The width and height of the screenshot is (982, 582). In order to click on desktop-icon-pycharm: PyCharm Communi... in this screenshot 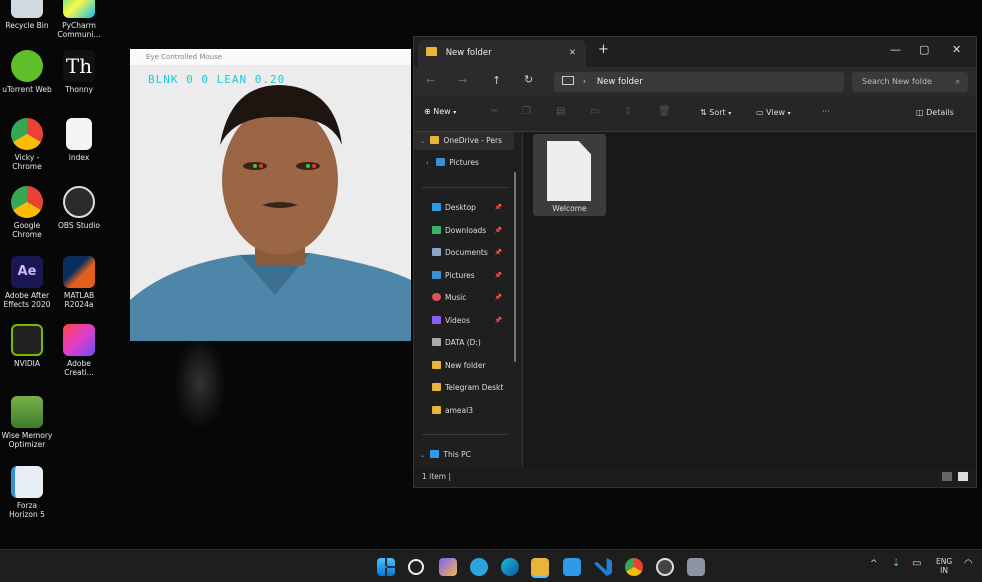, I will do `click(79, 19)`.